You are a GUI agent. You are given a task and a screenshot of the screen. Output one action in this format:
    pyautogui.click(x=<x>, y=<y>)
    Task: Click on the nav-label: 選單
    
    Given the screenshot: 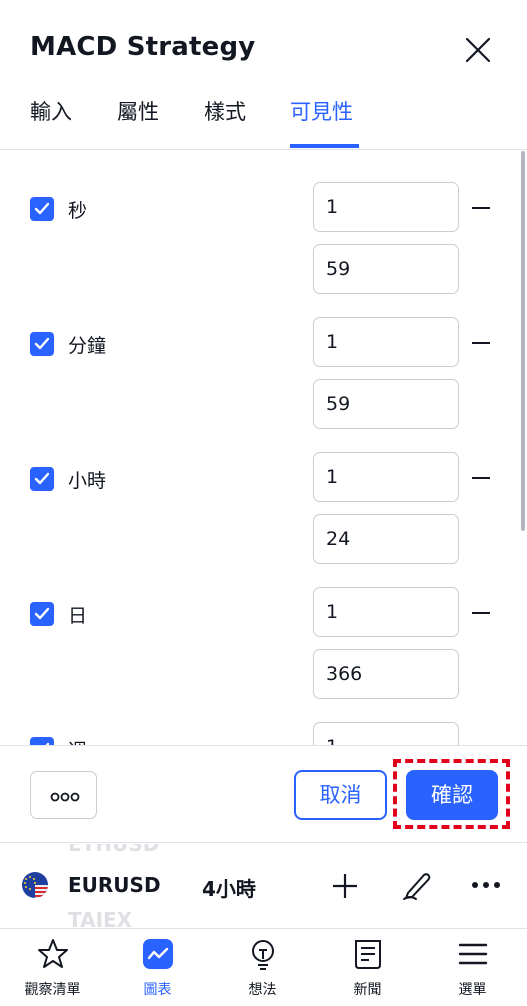 What is the action you would take?
    pyautogui.click(x=472, y=990)
    